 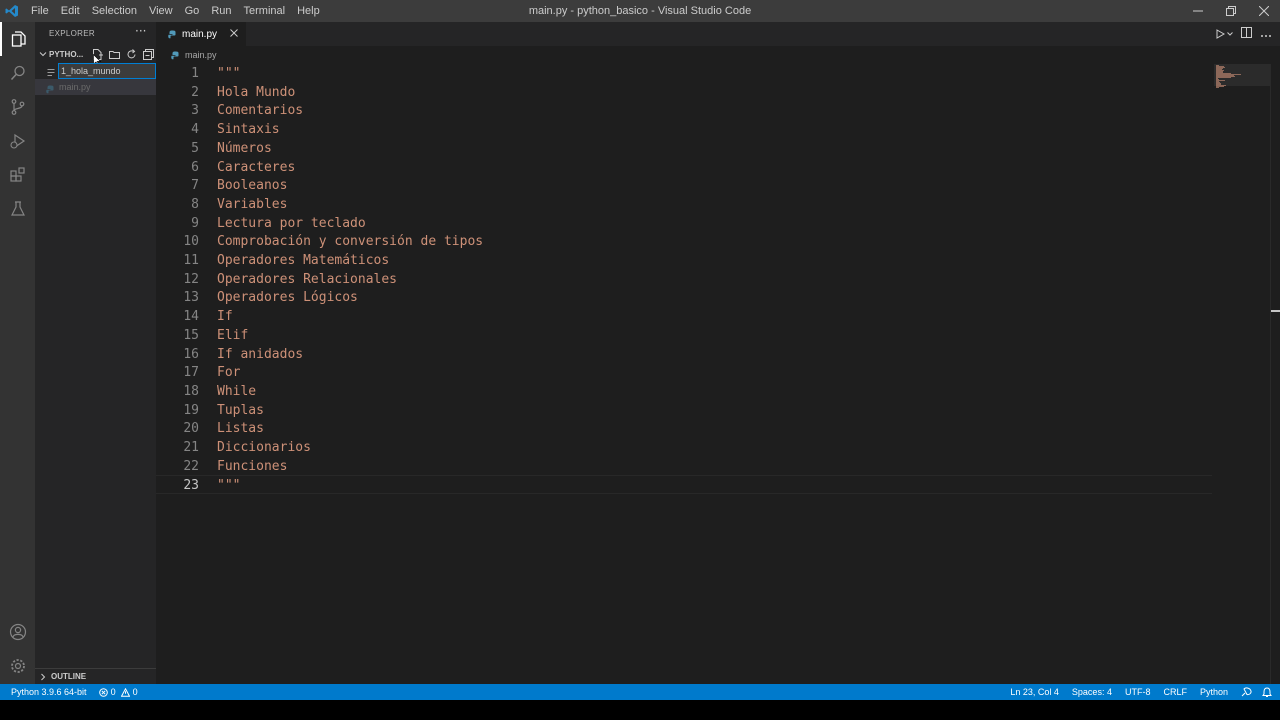 I want to click on line-number: 14, so click(x=191, y=317).